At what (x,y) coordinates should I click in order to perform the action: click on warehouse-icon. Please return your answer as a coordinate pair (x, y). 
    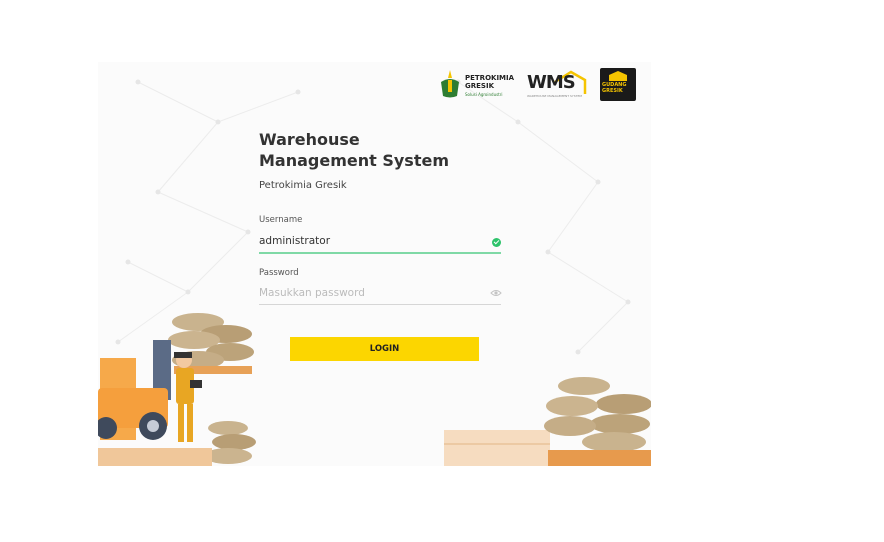
    Looking at the image, I should click on (618, 76).